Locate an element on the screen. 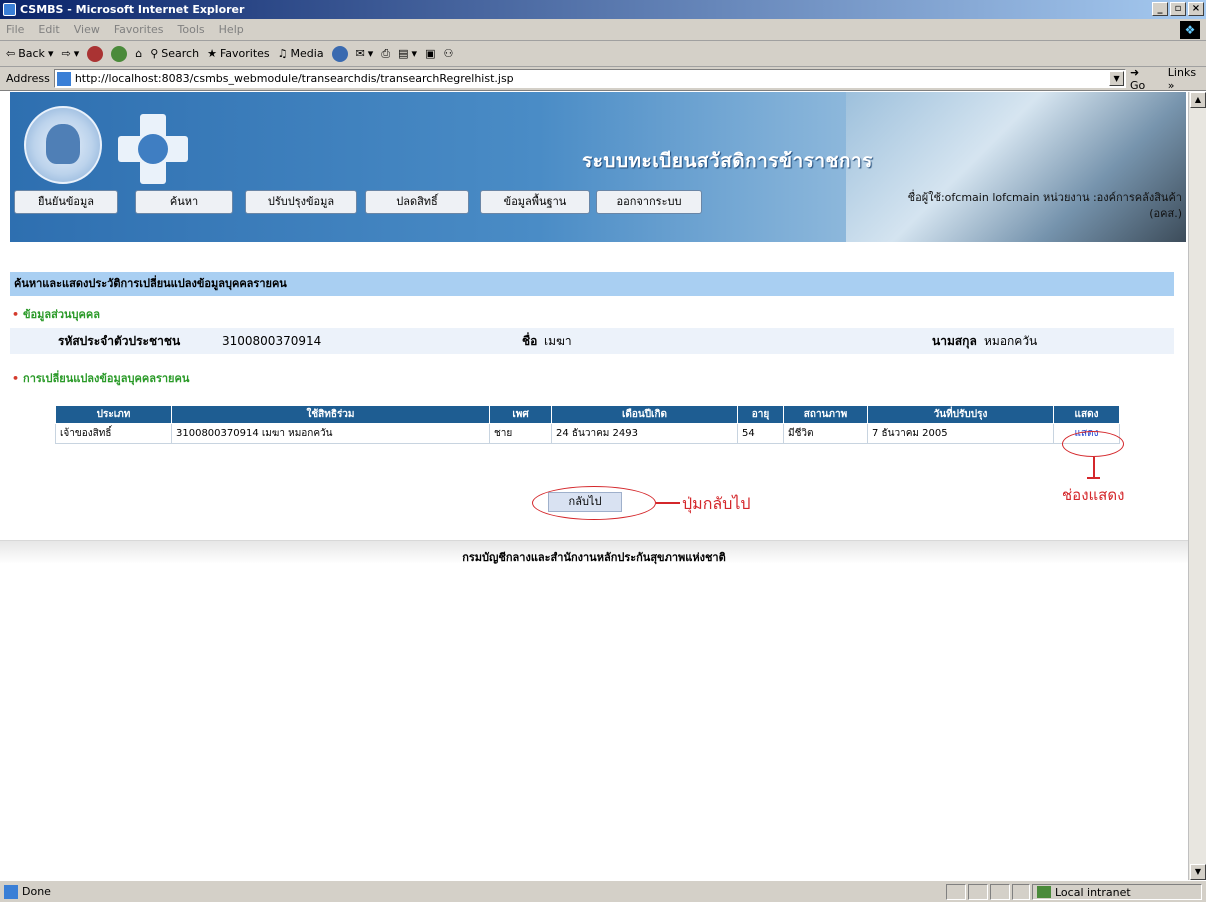 The height and width of the screenshot is (902, 1206). home-icon: ⌂ is located at coordinates (139, 53).